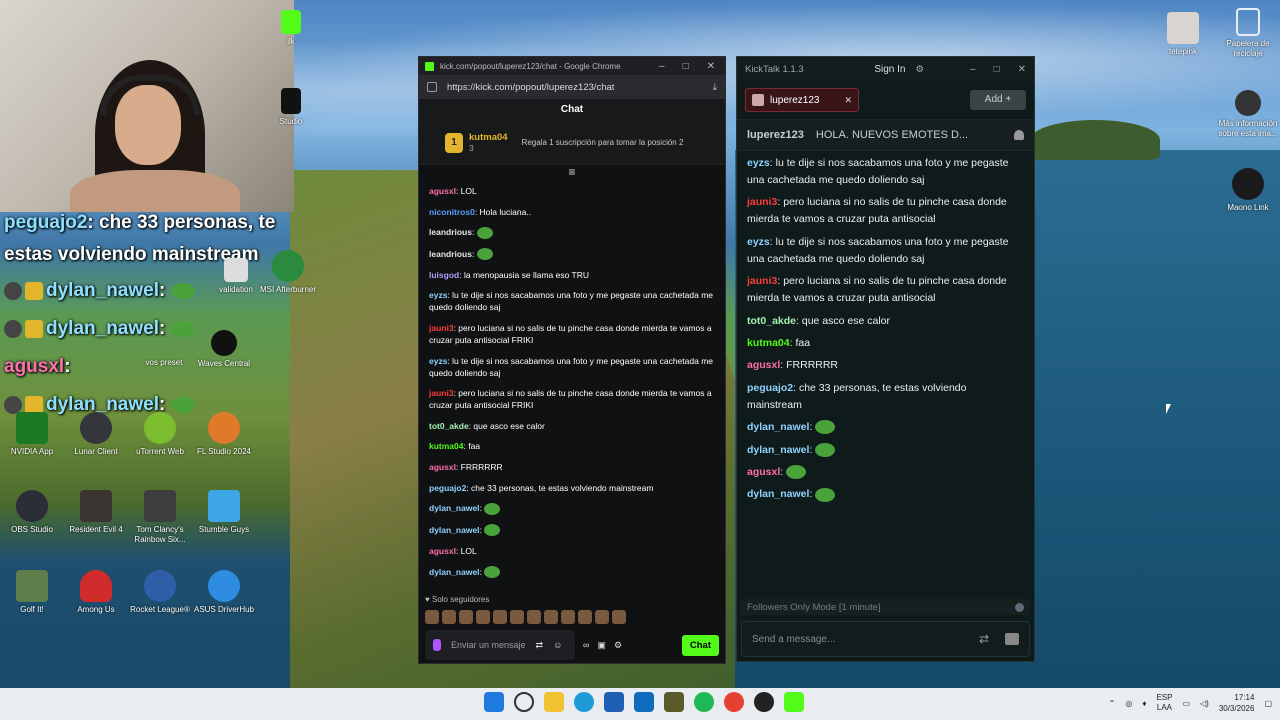 The image size is (1280, 720). Describe the element at coordinates (794, 702) in the screenshot. I see `kick-taskbar-icon` at that location.